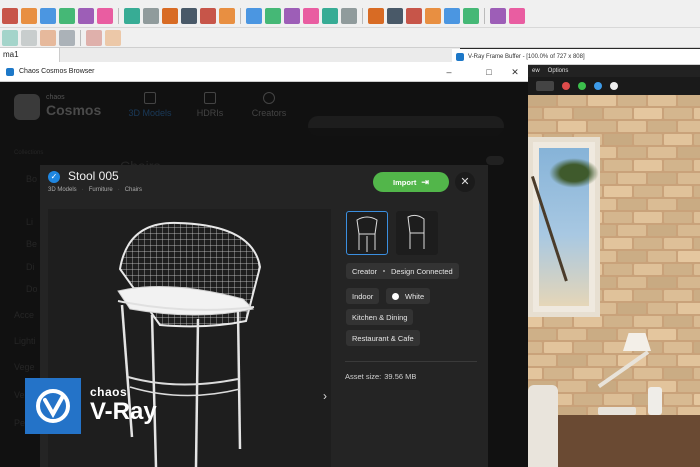 This screenshot has width=700, height=467. What do you see at coordinates (269, 113) in the screenshot?
I see `tab-label: Creators` at bounding box center [269, 113].